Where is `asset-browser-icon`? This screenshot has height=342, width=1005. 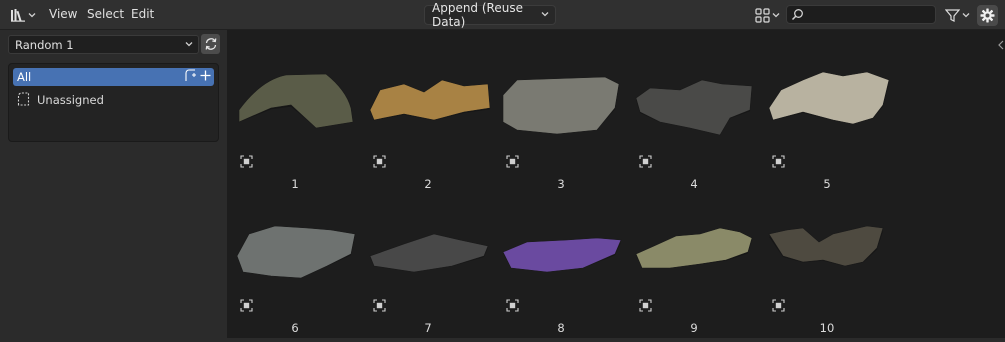 asset-browser-icon is located at coordinates (18, 15).